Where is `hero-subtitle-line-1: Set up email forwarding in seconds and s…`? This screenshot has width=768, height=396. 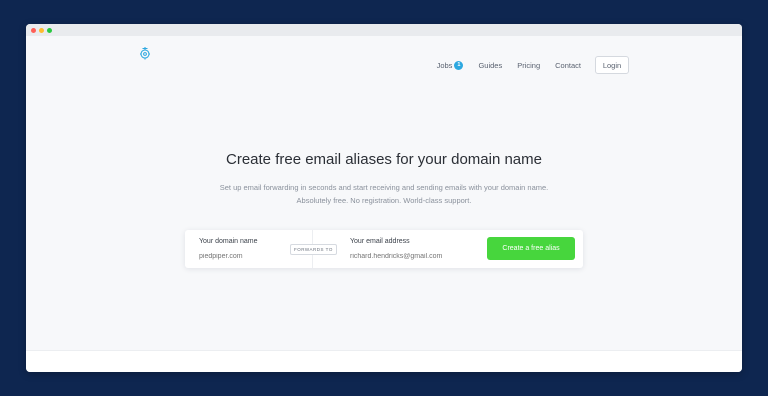 hero-subtitle-line-1: Set up email forwarding in seconds and s… is located at coordinates (384, 187).